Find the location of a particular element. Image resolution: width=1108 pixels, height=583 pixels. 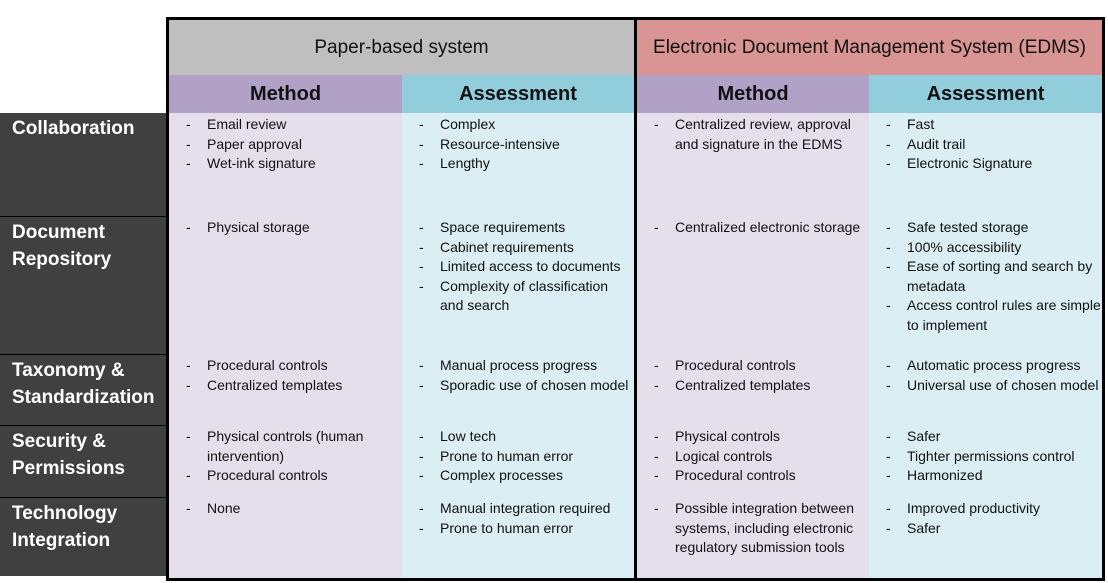

row-label-line: Permissions is located at coordinates (68, 468).